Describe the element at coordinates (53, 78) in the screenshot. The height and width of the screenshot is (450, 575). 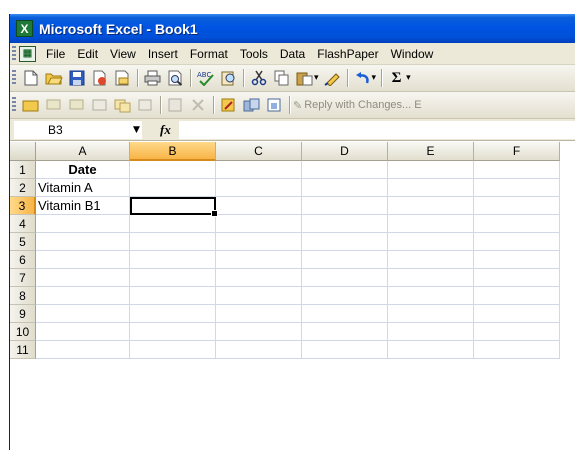
I see `open-icon` at that location.